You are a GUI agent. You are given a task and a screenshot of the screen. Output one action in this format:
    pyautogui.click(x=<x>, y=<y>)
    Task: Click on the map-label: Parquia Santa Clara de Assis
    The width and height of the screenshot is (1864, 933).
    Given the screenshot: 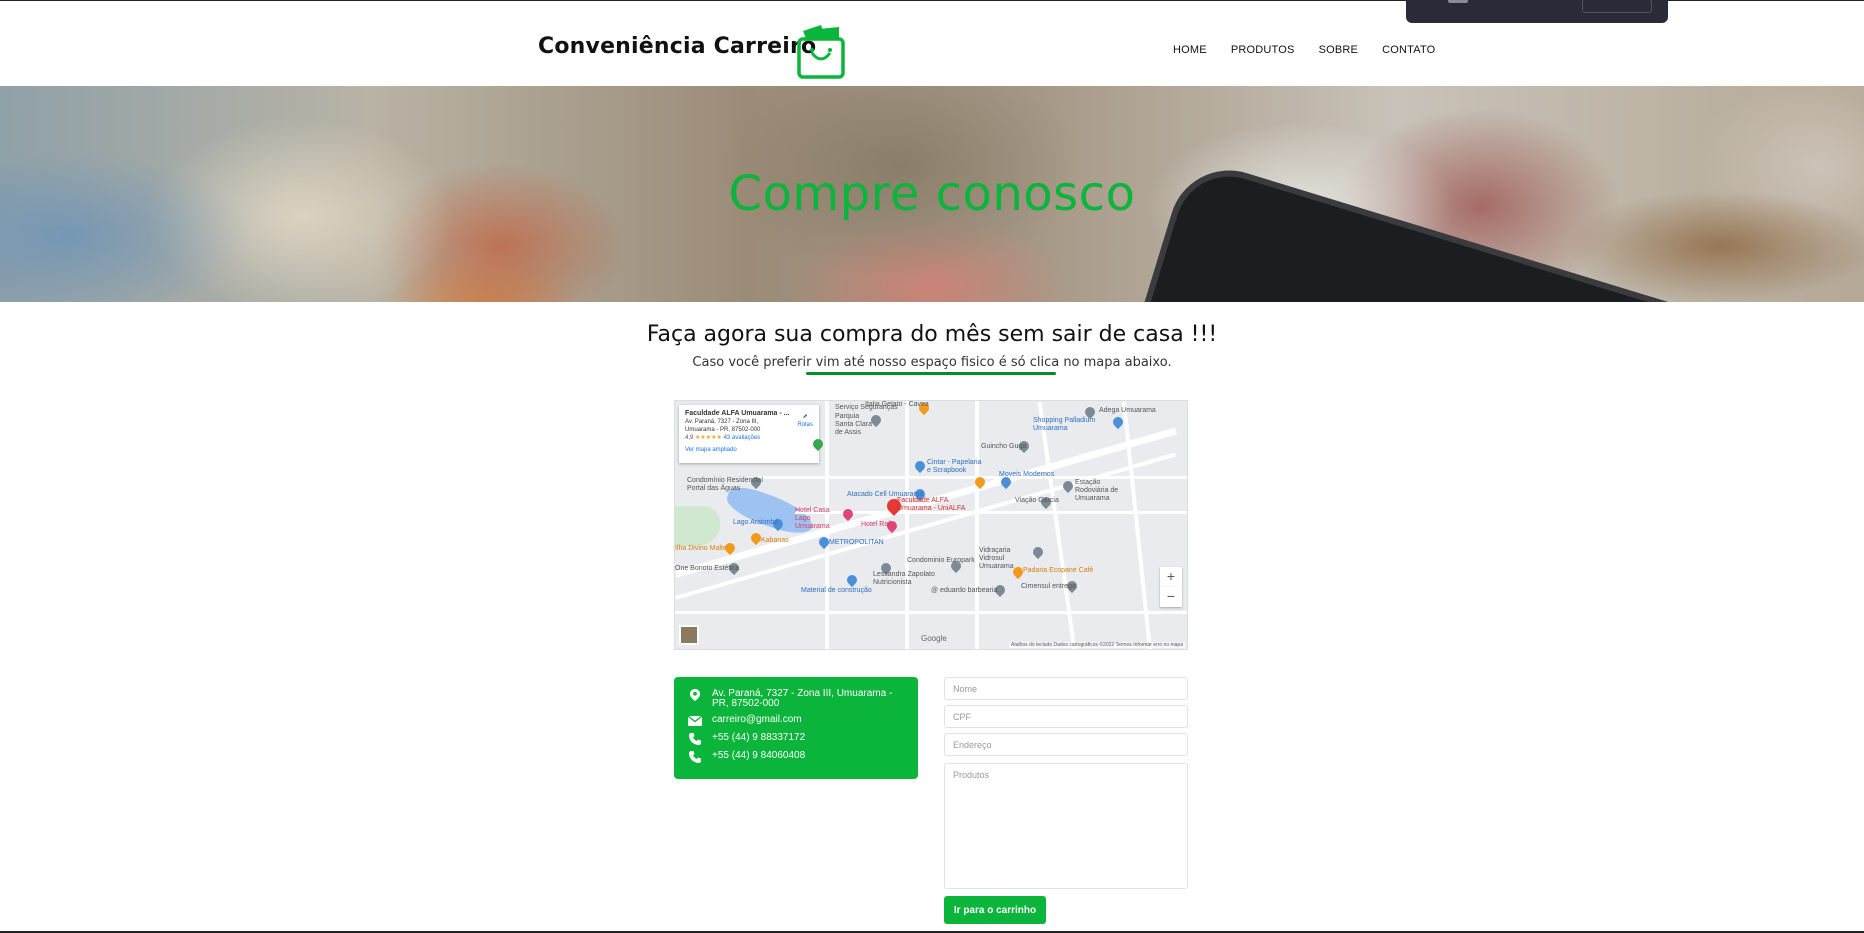 What is the action you would take?
    pyautogui.click(x=853, y=424)
    